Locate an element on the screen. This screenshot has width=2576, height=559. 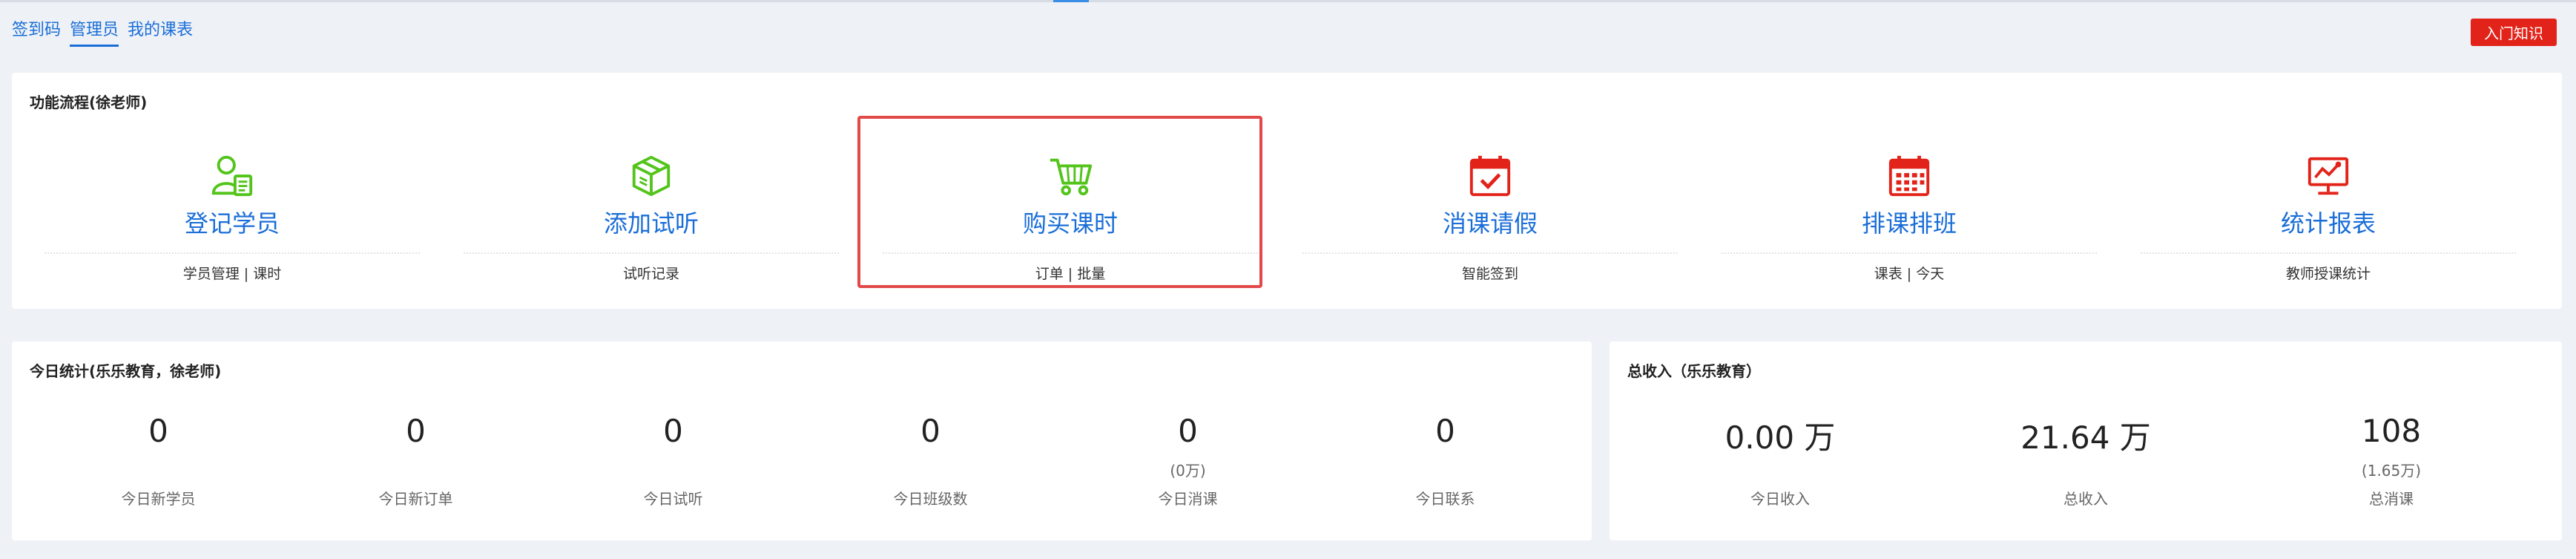
flow-label-add-trial: 添加试听 is located at coordinates (652, 222).